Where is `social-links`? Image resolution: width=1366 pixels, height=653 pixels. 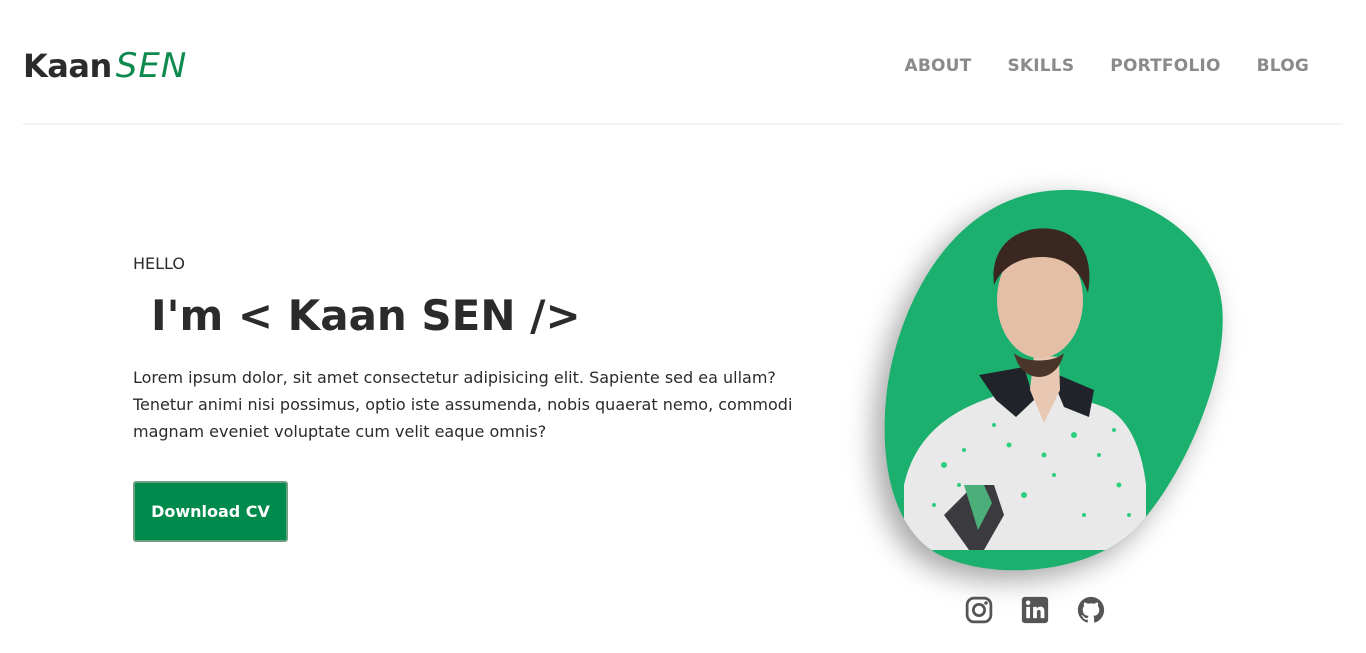 social-links is located at coordinates (1035, 610).